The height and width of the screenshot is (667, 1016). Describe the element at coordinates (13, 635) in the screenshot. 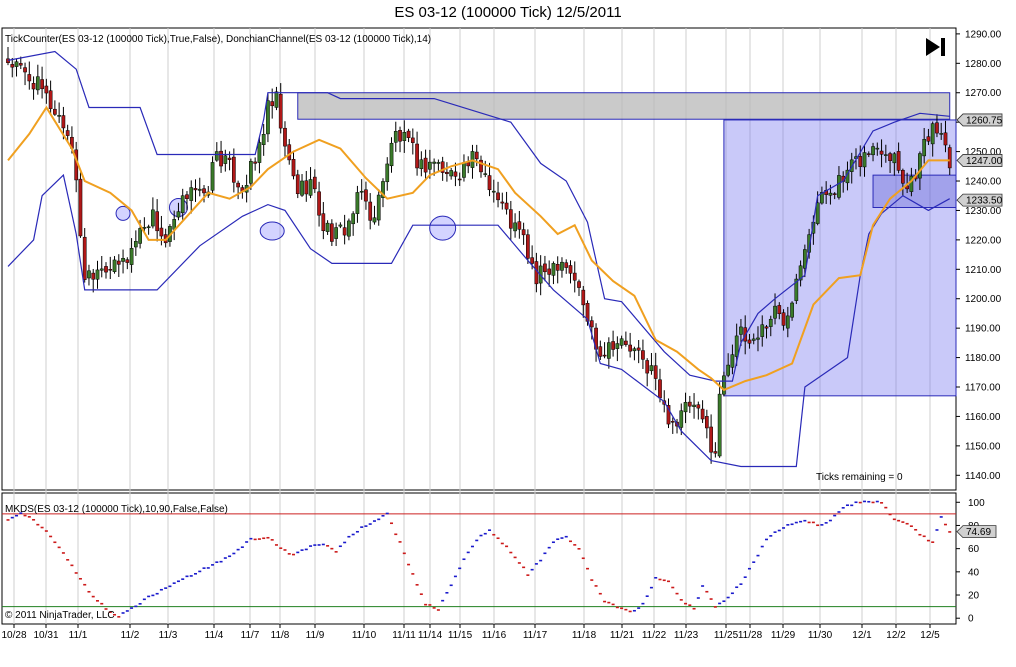

I see `x-tick-label: 10/28` at that location.